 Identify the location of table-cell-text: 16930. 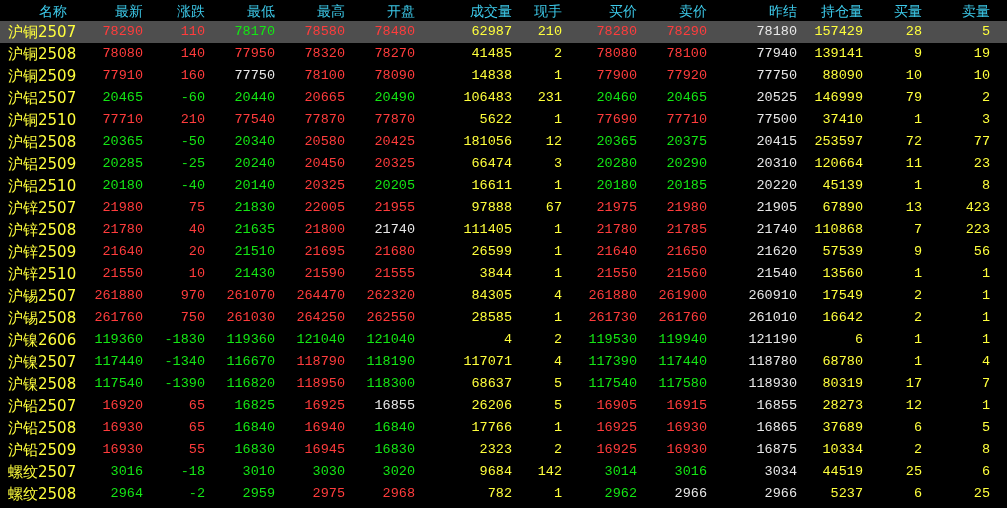
(123, 450).